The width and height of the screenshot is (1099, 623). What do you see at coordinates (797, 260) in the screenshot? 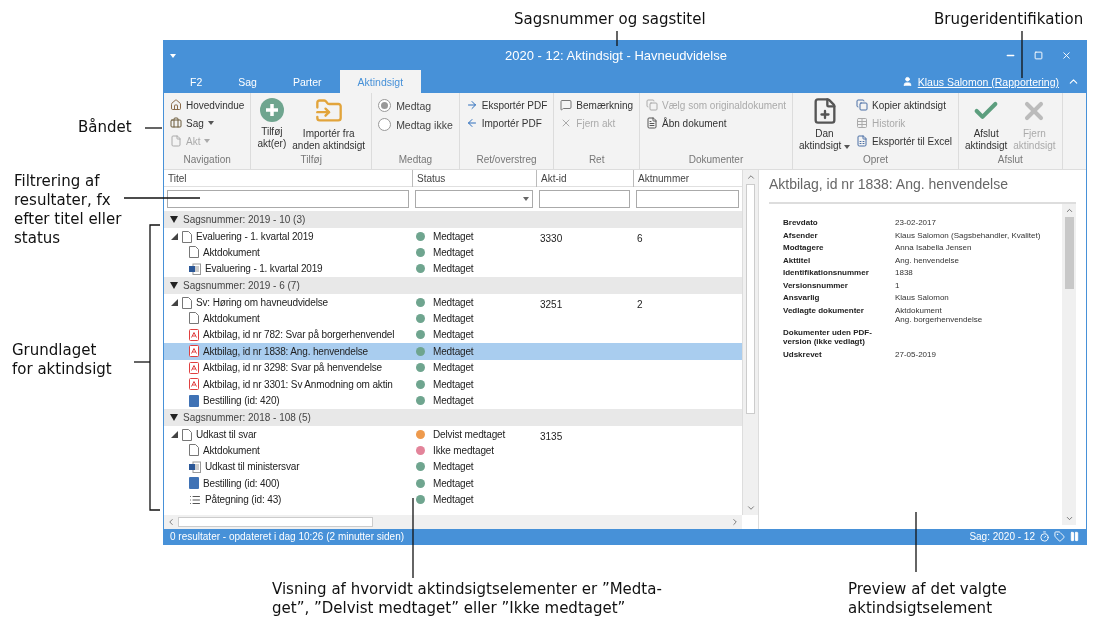
I see `field-label: Akttitel` at bounding box center [797, 260].